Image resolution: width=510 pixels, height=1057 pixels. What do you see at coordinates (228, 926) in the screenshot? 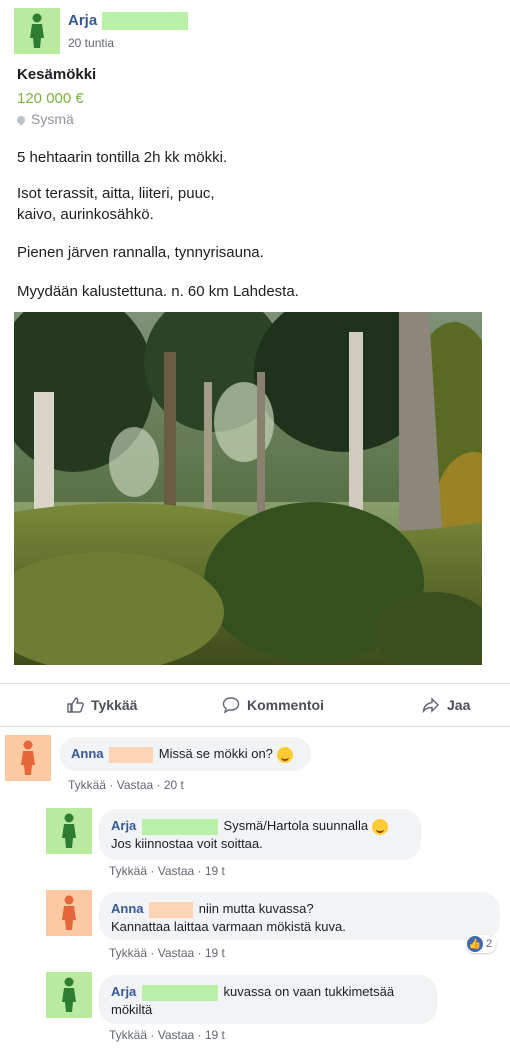
I see `comment-text: Kannattaa laittaa varmaan mökistä kuva.` at bounding box center [228, 926].